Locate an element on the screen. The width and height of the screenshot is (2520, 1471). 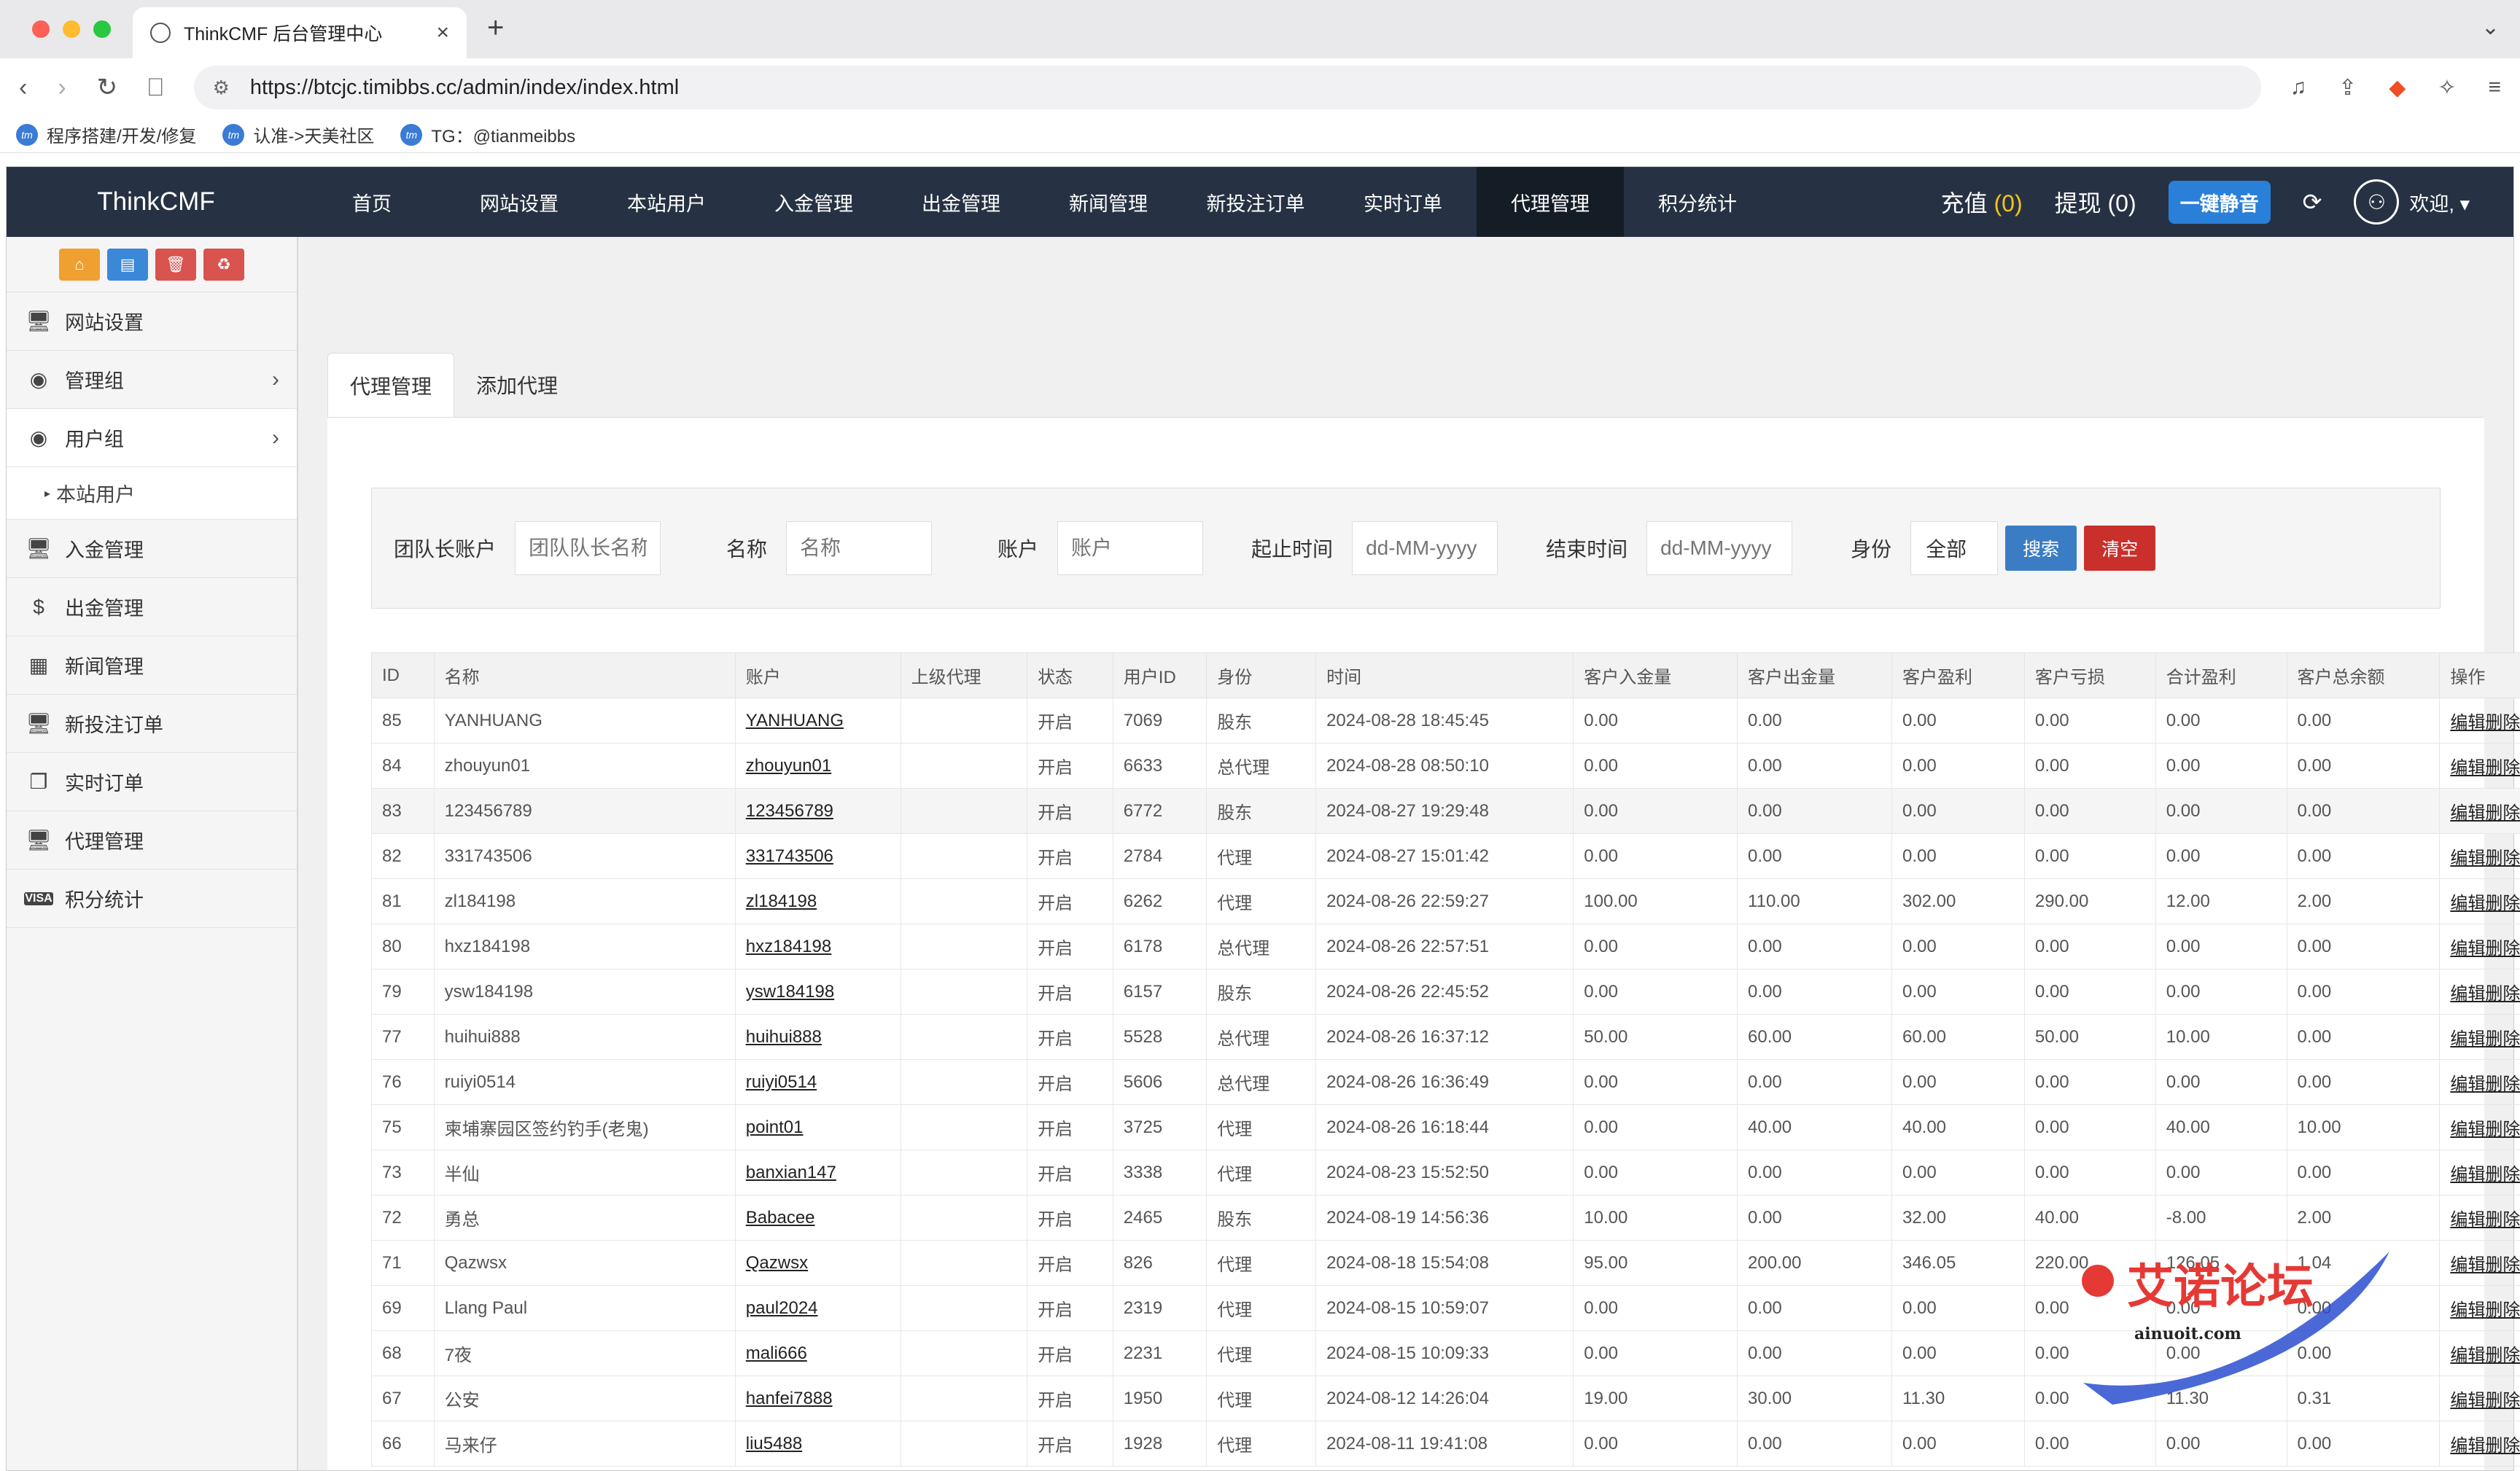
account-link: mali666 is located at coordinates (776, 1353).